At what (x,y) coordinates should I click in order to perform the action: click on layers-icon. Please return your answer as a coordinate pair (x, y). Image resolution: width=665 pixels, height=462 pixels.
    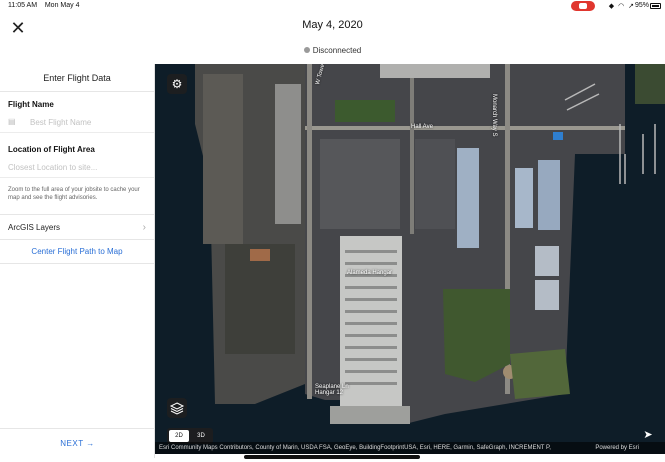
    Looking at the image, I should click on (177, 408).